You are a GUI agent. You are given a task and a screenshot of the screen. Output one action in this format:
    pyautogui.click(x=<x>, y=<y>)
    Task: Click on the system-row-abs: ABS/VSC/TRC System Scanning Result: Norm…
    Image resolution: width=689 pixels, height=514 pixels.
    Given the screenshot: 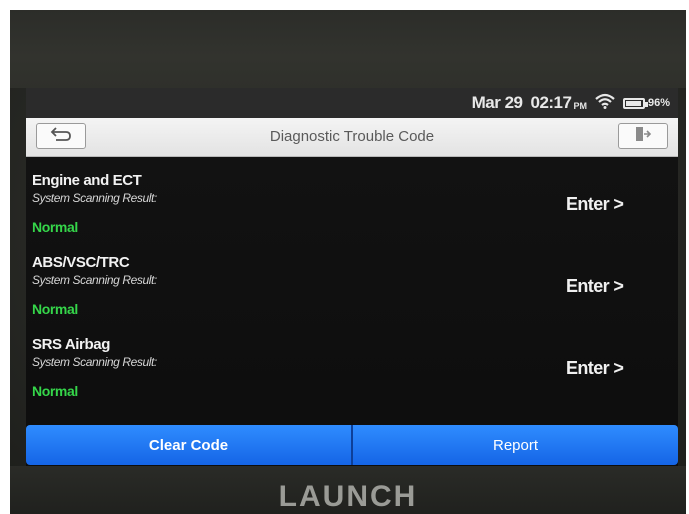 What is the action you would take?
    pyautogui.click(x=352, y=294)
    